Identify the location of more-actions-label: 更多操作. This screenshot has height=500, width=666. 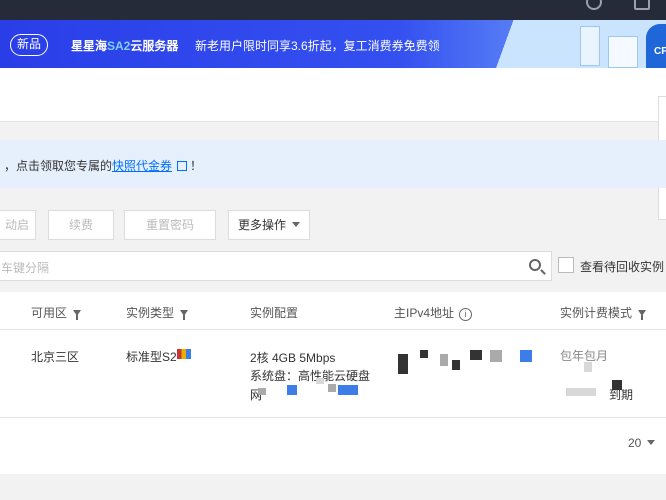
(261, 225).